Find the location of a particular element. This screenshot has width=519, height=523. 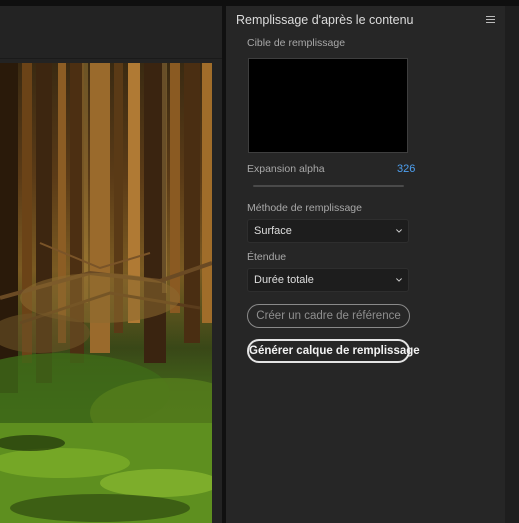

range-label: Étendue is located at coordinates (267, 257).